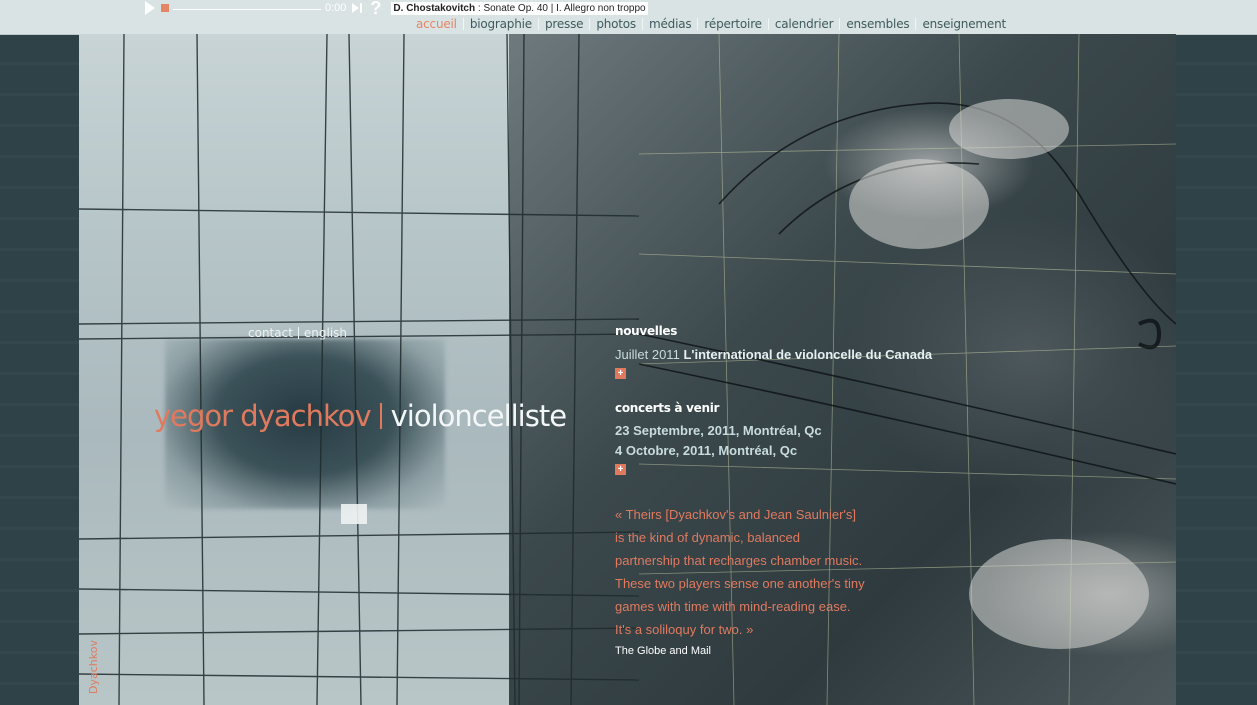  What do you see at coordinates (380, 416) in the screenshot?
I see `title-separator` at bounding box center [380, 416].